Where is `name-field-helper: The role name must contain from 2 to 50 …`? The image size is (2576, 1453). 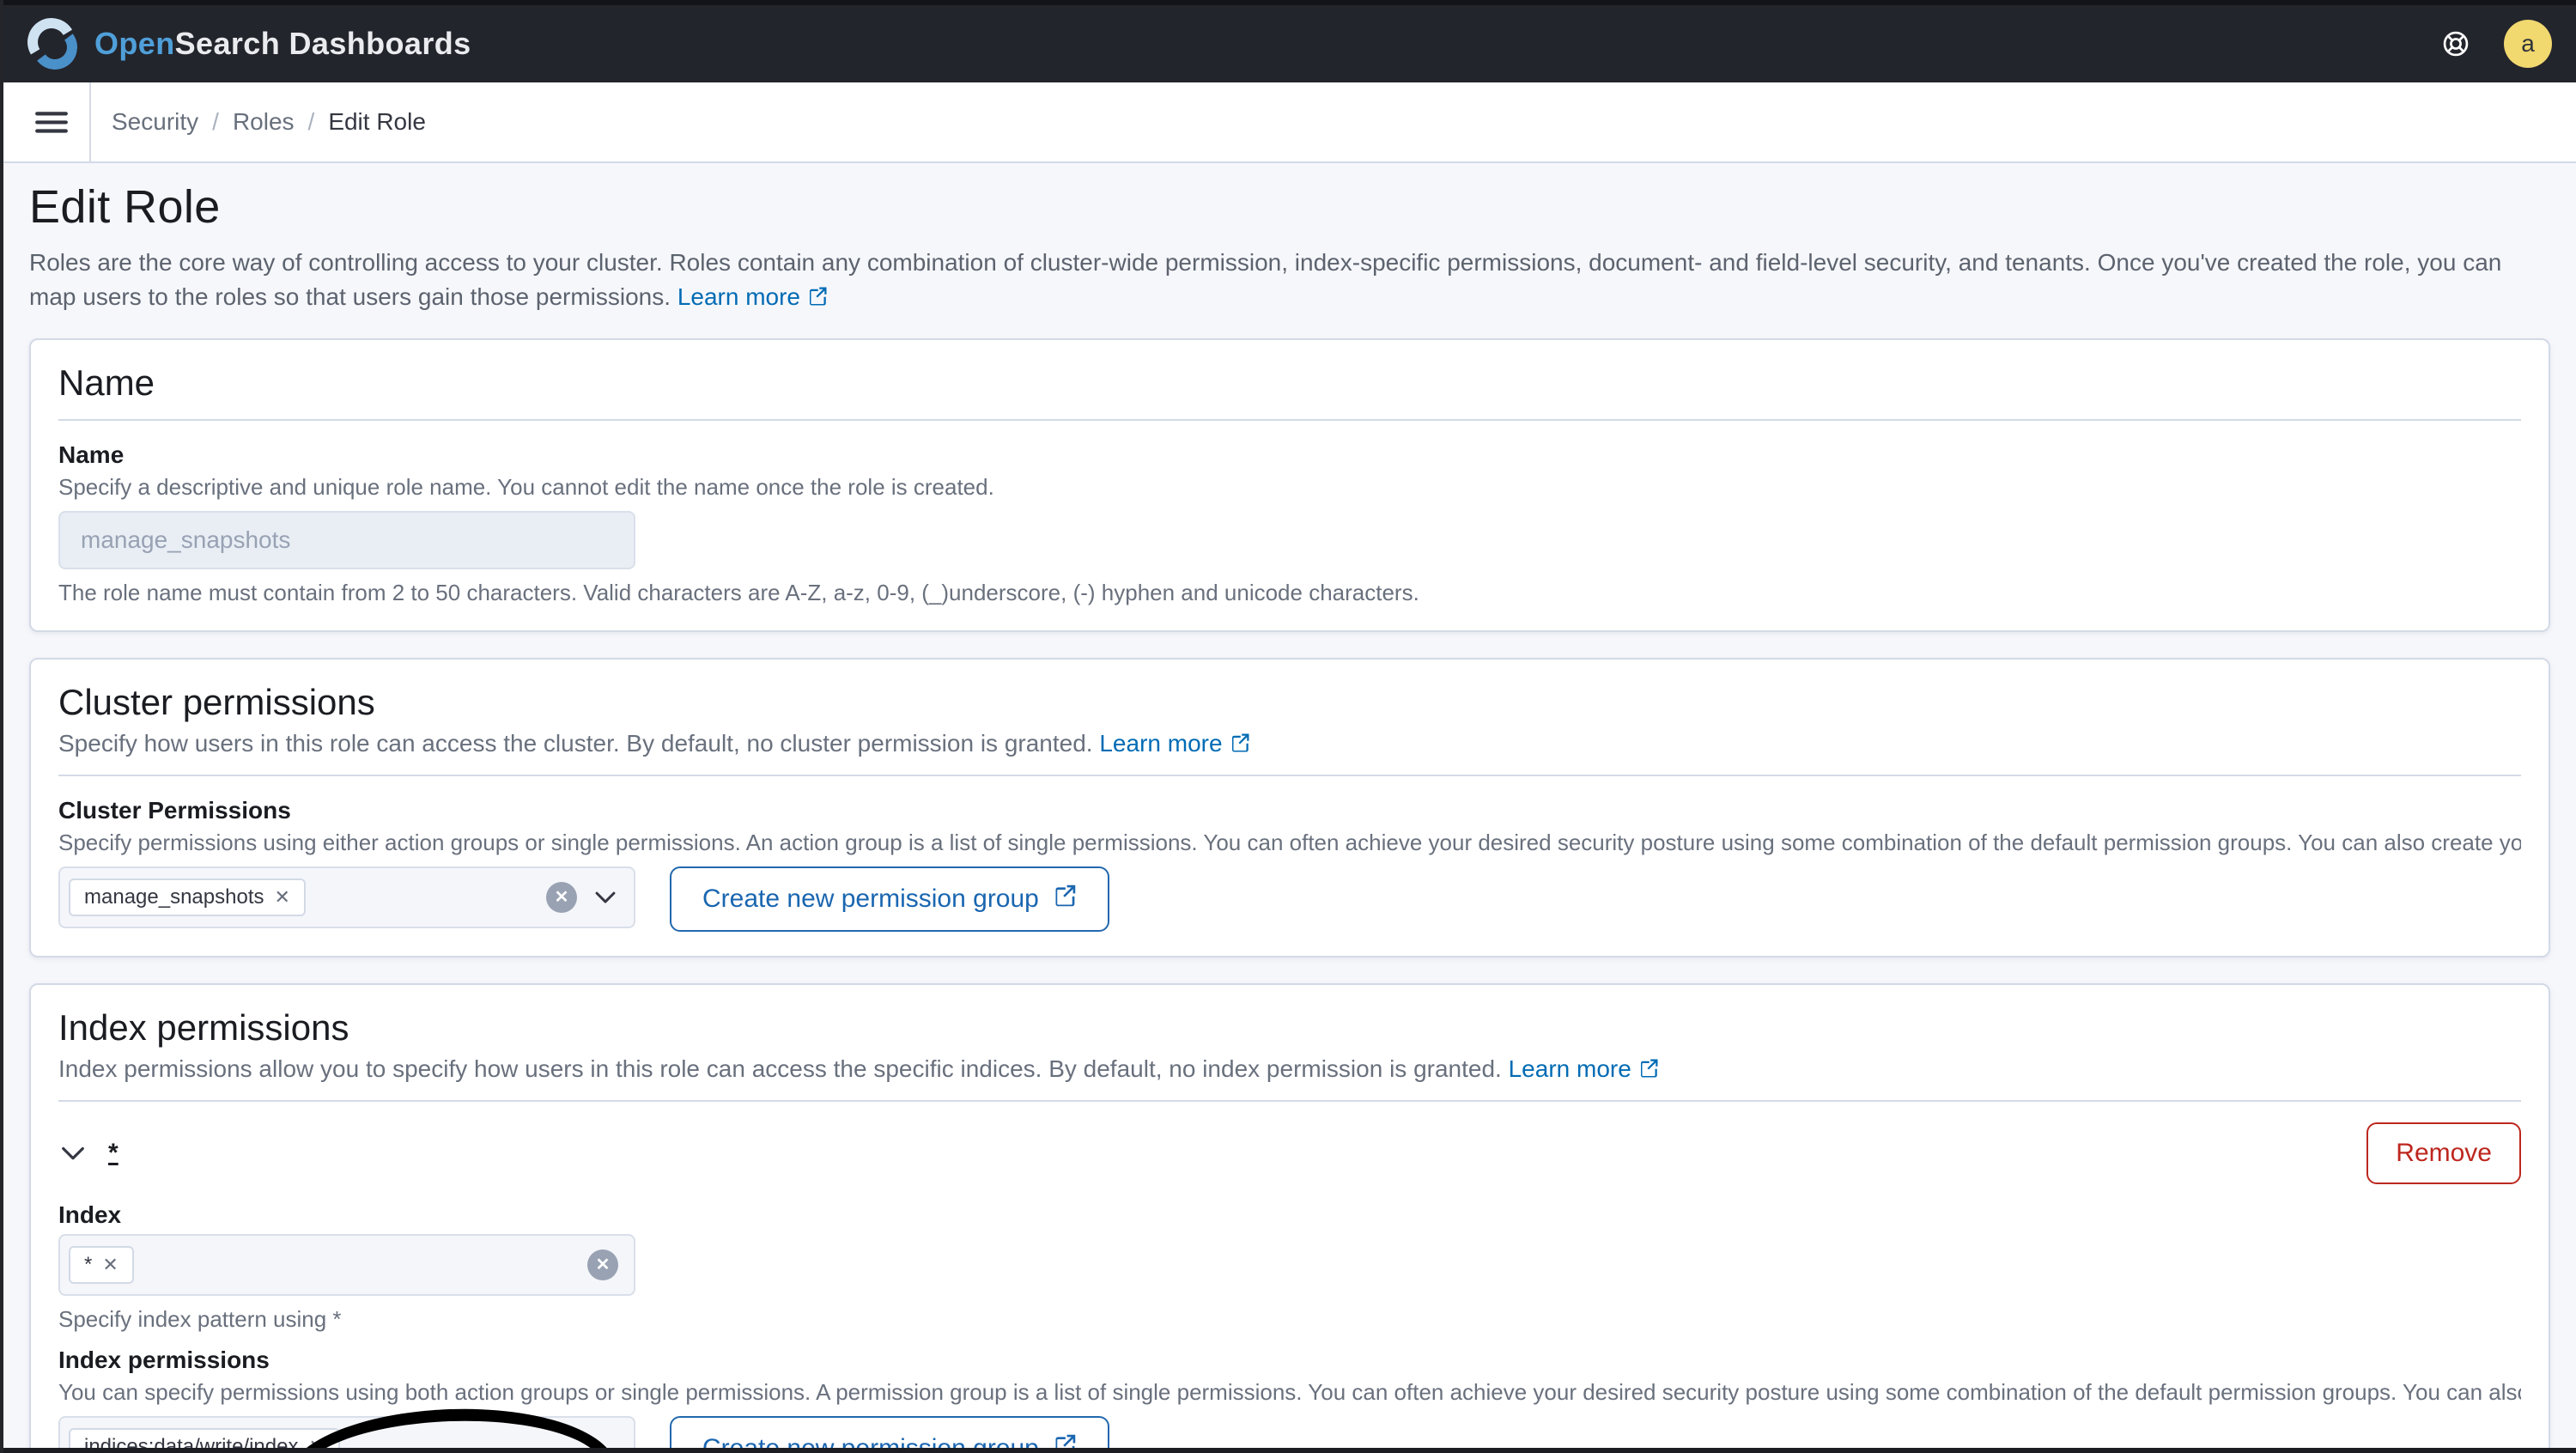
name-field-helper: The role name must contain from 2 to 50 … is located at coordinates (738, 593).